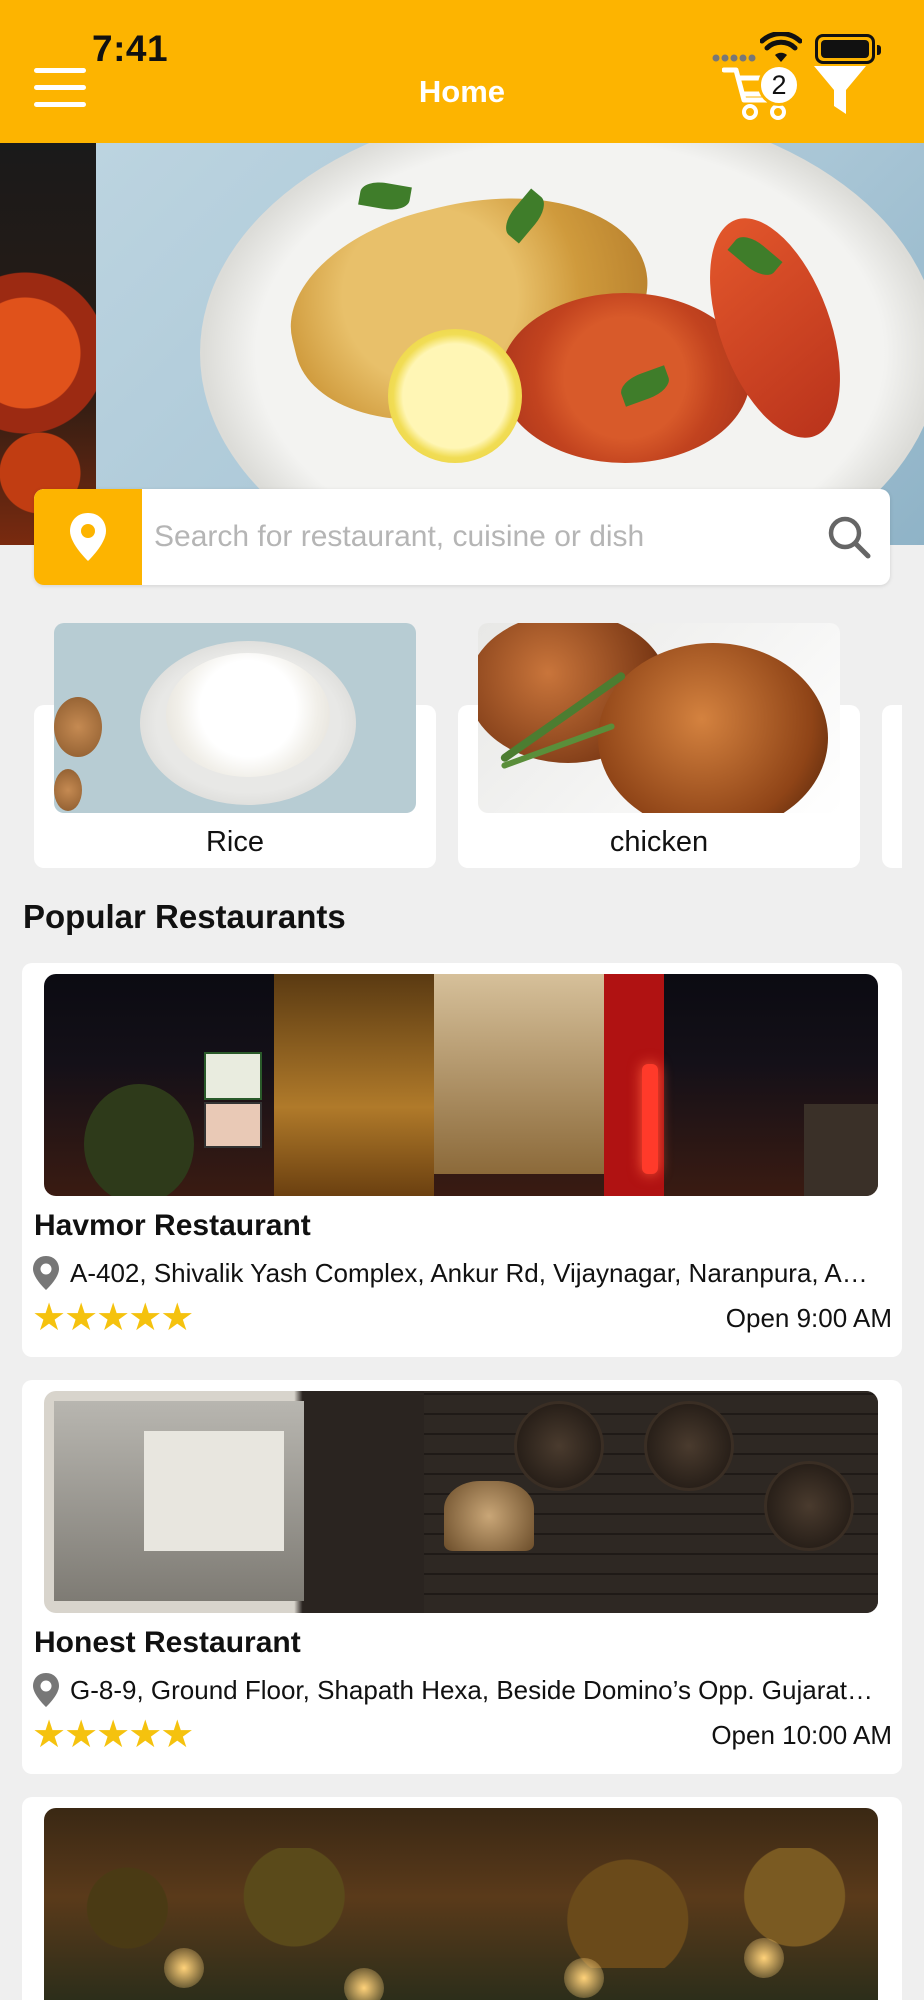 This screenshot has width=924, height=2000. I want to click on signal-icon, so click(734, 58).